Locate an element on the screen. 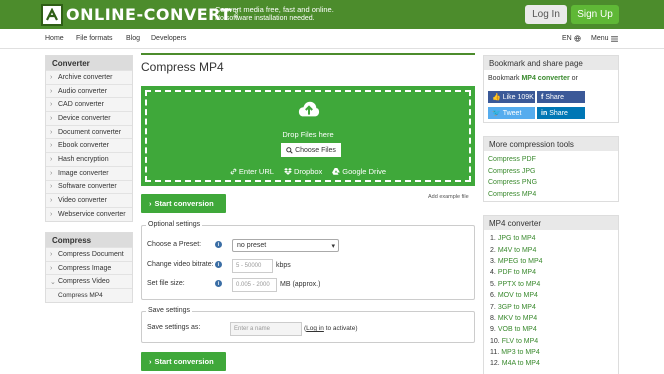 The height and width of the screenshot is (374, 664). sidebar-item-label: Archive converter is located at coordinates (85, 77).